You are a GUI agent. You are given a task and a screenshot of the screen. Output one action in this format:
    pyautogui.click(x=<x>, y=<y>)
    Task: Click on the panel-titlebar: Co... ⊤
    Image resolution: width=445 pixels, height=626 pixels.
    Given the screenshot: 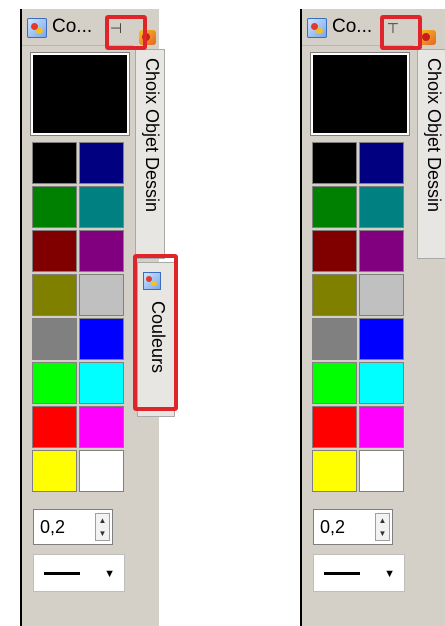 What is the action you would take?
    pyautogui.click(x=357, y=27)
    